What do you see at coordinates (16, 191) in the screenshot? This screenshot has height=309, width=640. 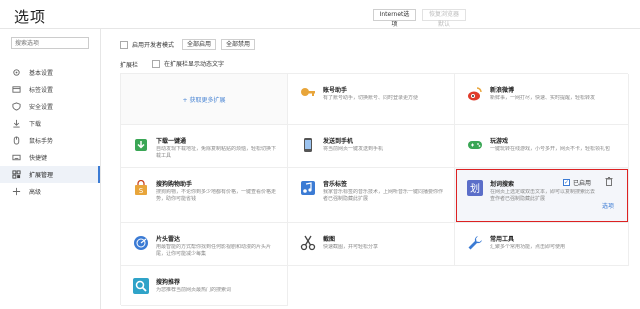 I see `advanced-icon` at bounding box center [16, 191].